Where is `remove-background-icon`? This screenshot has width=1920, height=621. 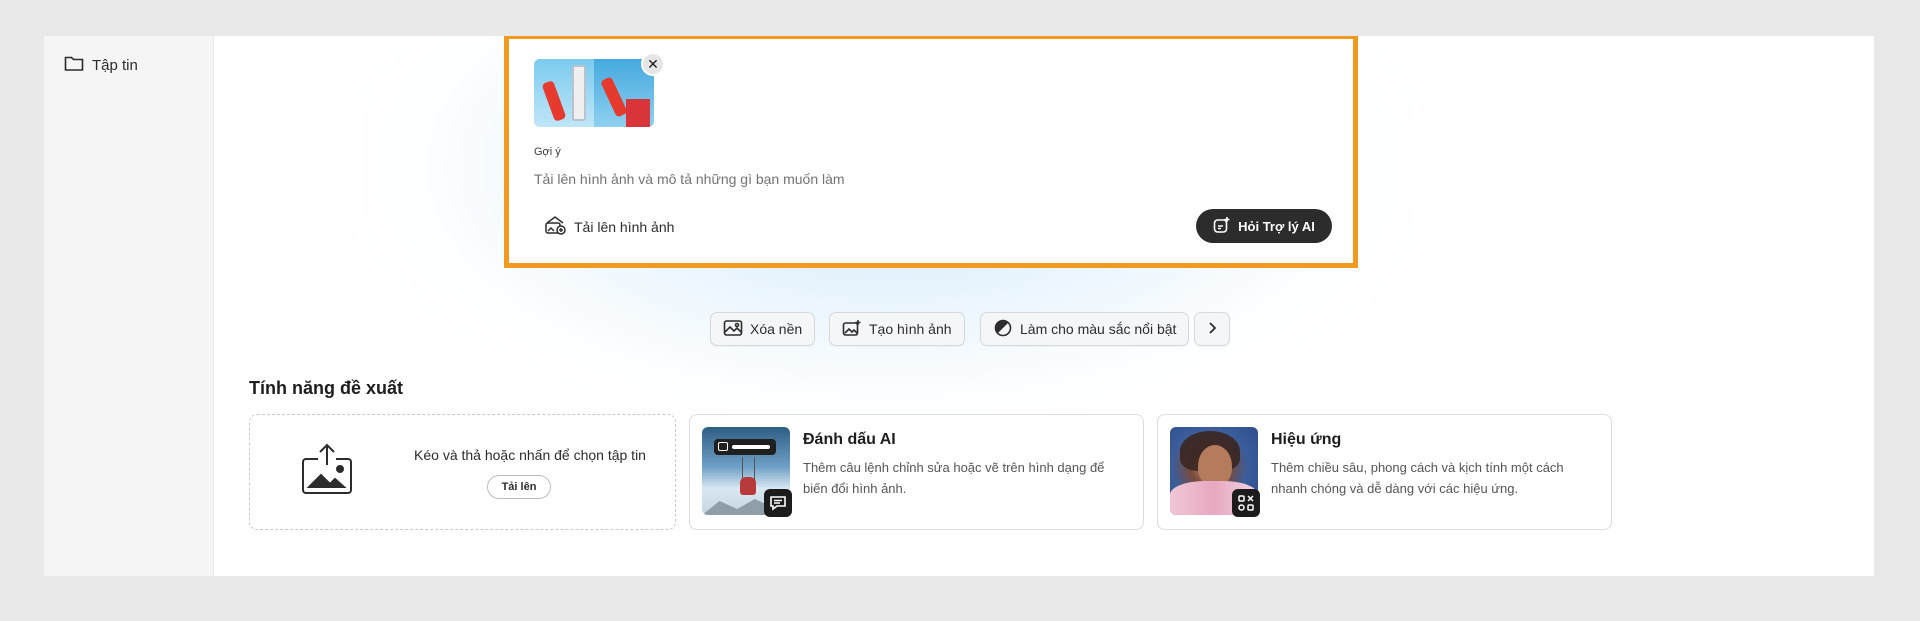 remove-background-icon is located at coordinates (733, 329).